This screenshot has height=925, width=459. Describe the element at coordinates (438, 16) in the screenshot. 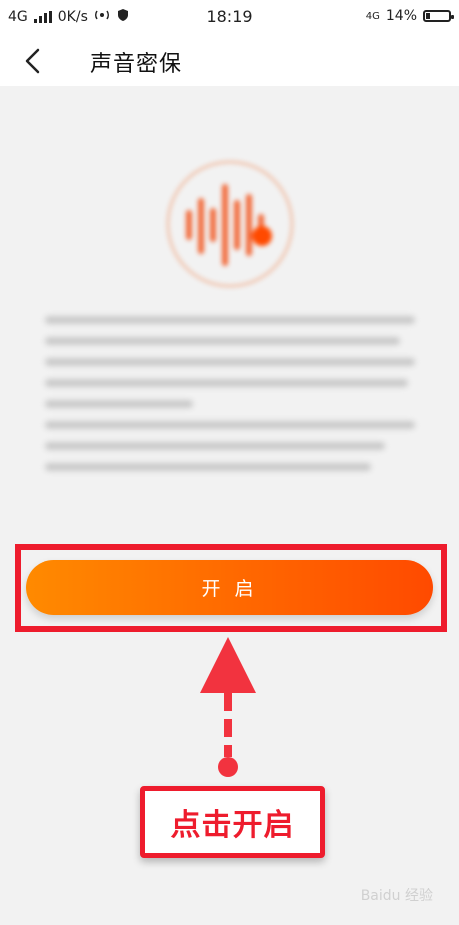

I see `battery-icon` at that location.